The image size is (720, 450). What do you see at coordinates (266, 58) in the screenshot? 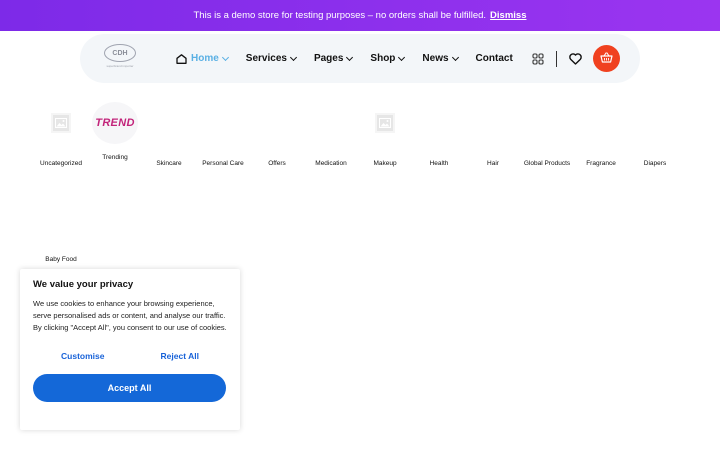
I see `nav-label-services: Services` at bounding box center [266, 58].